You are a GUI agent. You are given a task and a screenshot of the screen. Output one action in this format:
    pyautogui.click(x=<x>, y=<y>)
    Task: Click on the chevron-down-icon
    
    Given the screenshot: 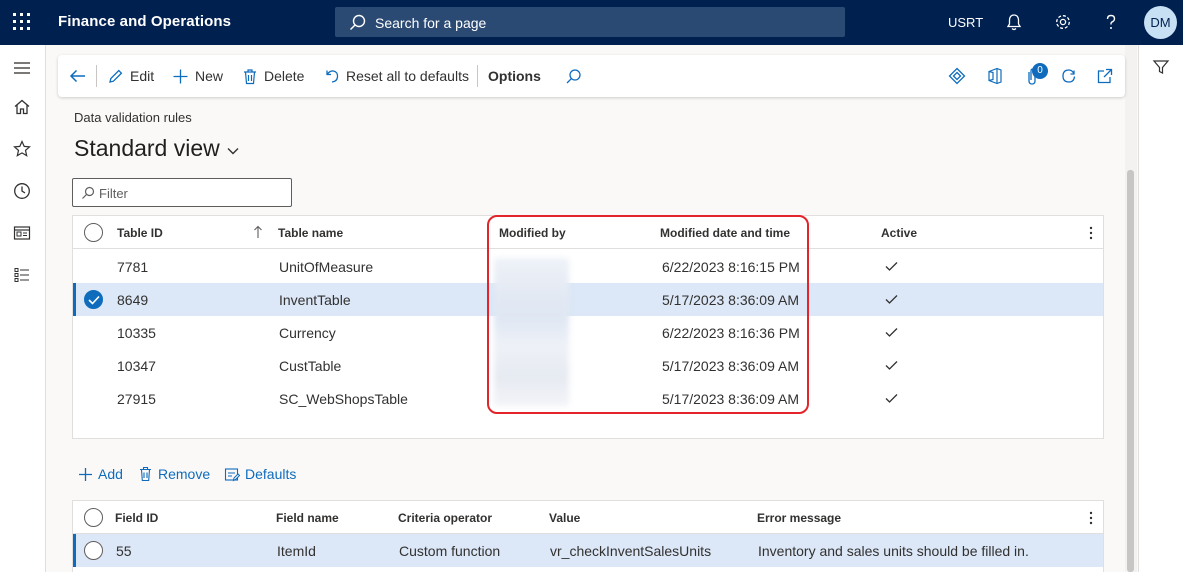 What is the action you would take?
    pyautogui.click(x=233, y=150)
    